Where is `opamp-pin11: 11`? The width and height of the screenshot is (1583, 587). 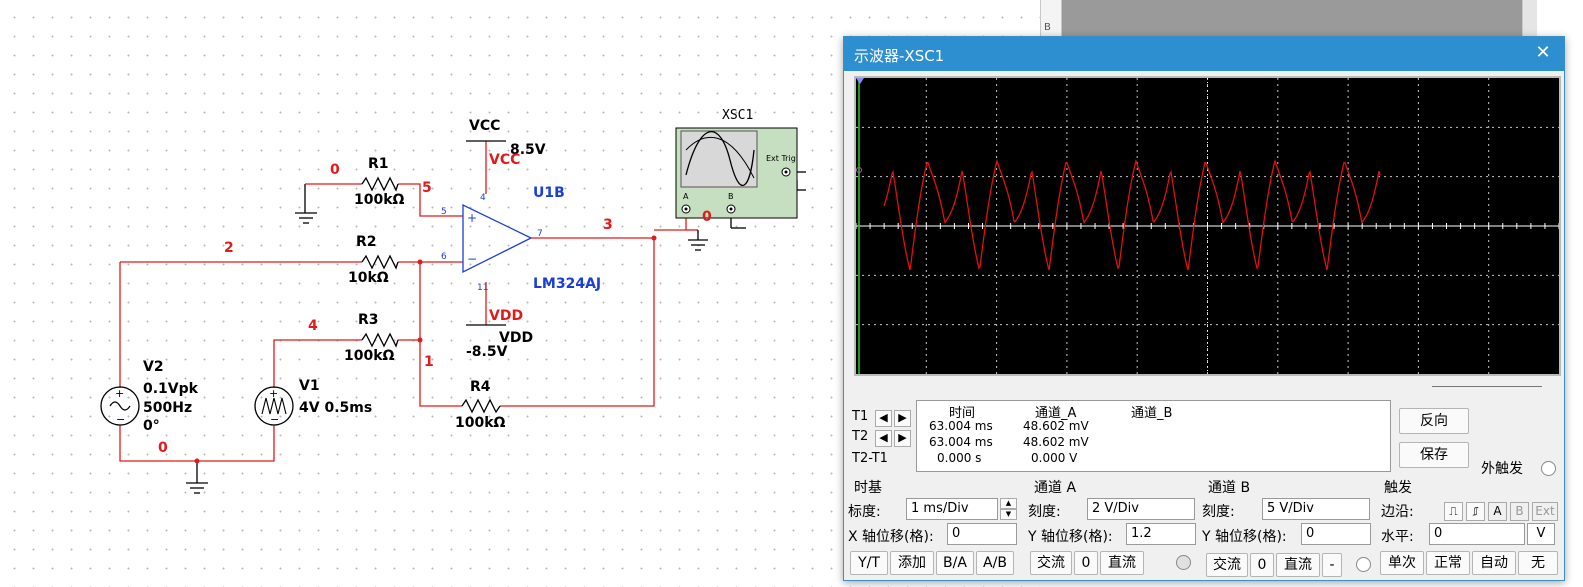 opamp-pin11: 11 is located at coordinates (482, 288).